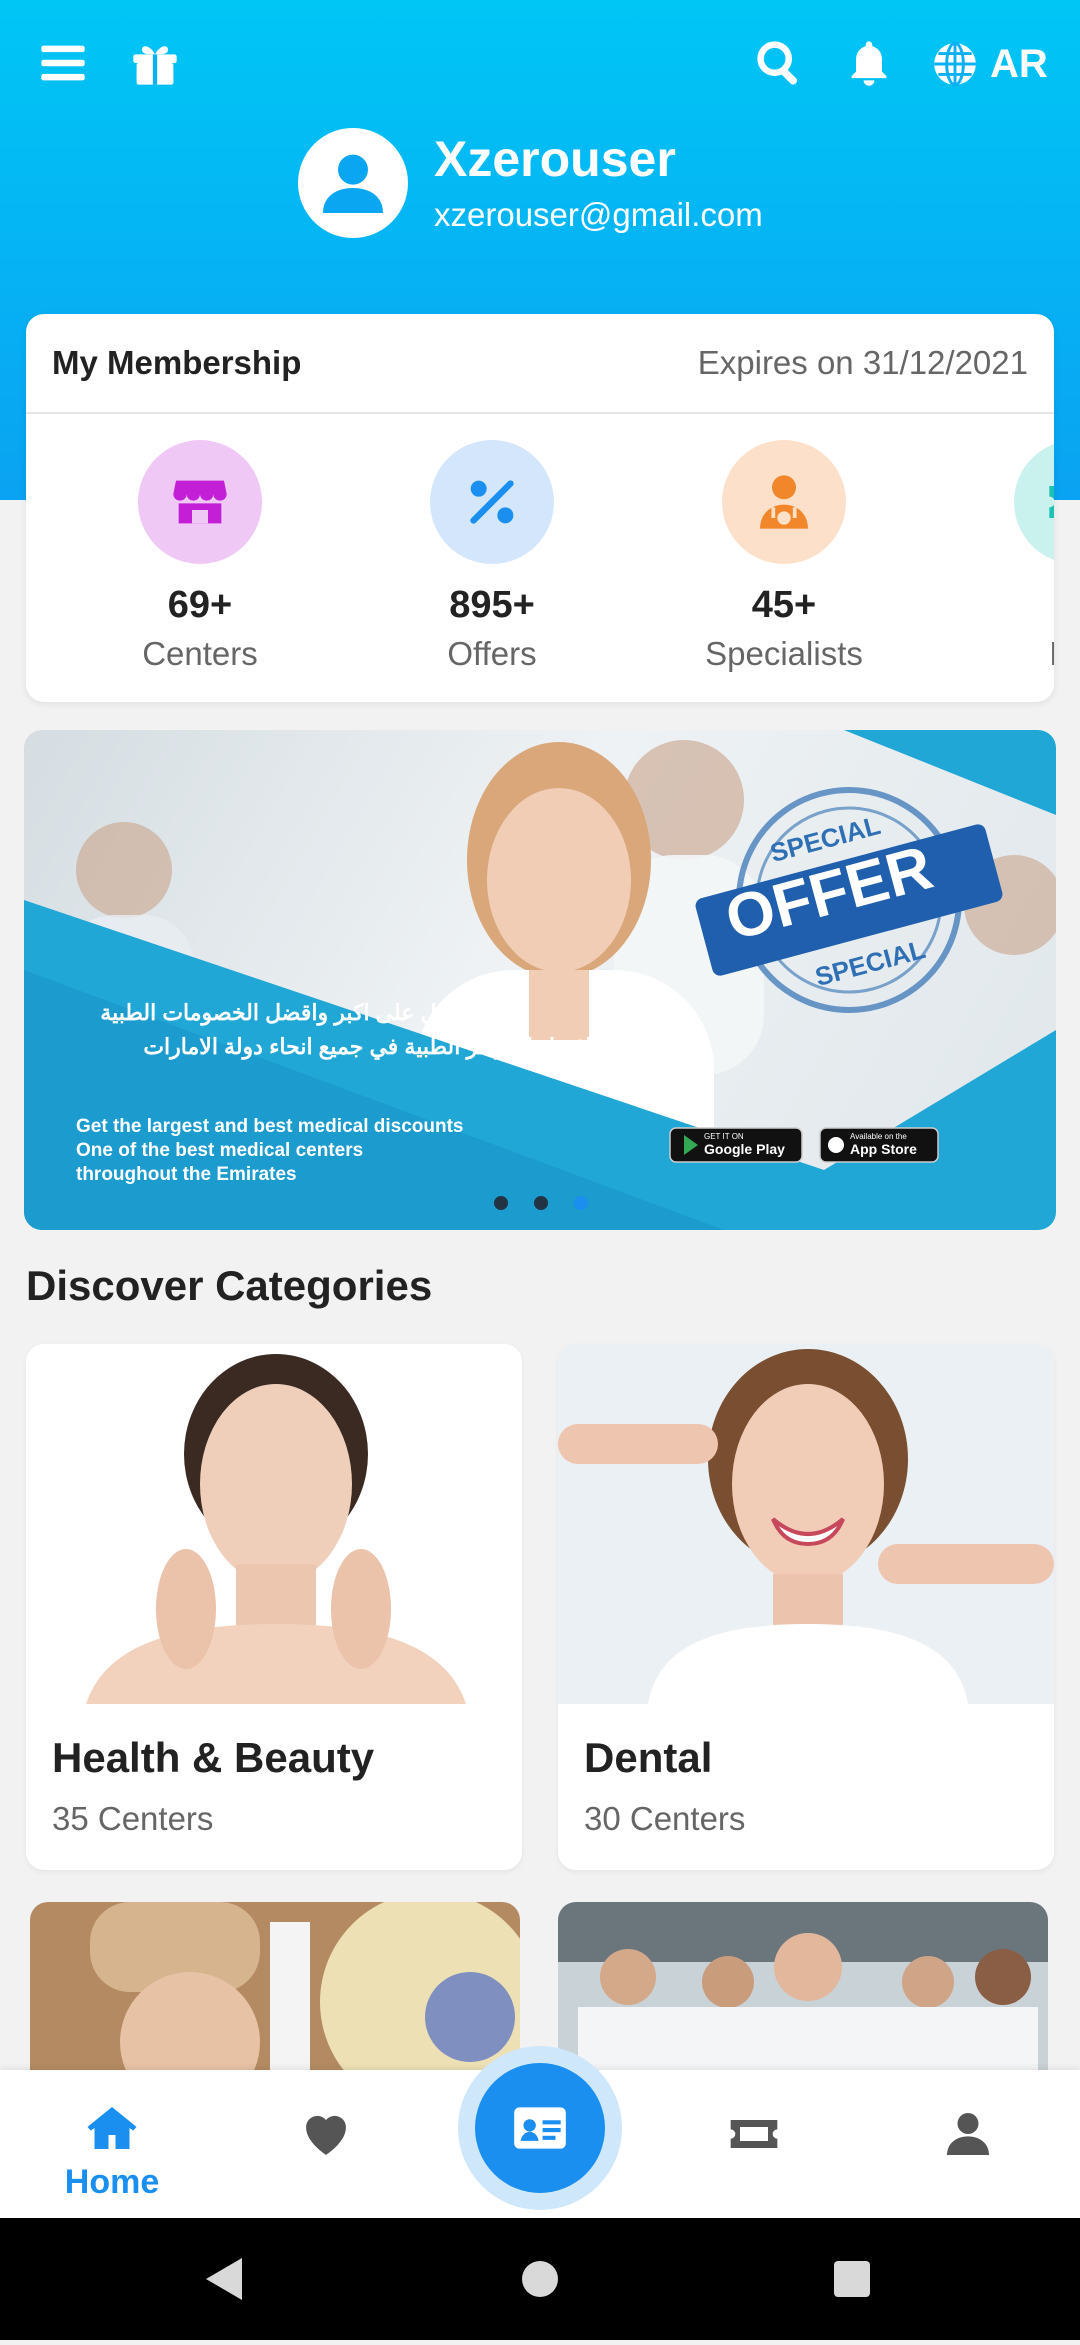 The image size is (1080, 2345). I want to click on google-play-badge: Google Play, so click(744, 1149).